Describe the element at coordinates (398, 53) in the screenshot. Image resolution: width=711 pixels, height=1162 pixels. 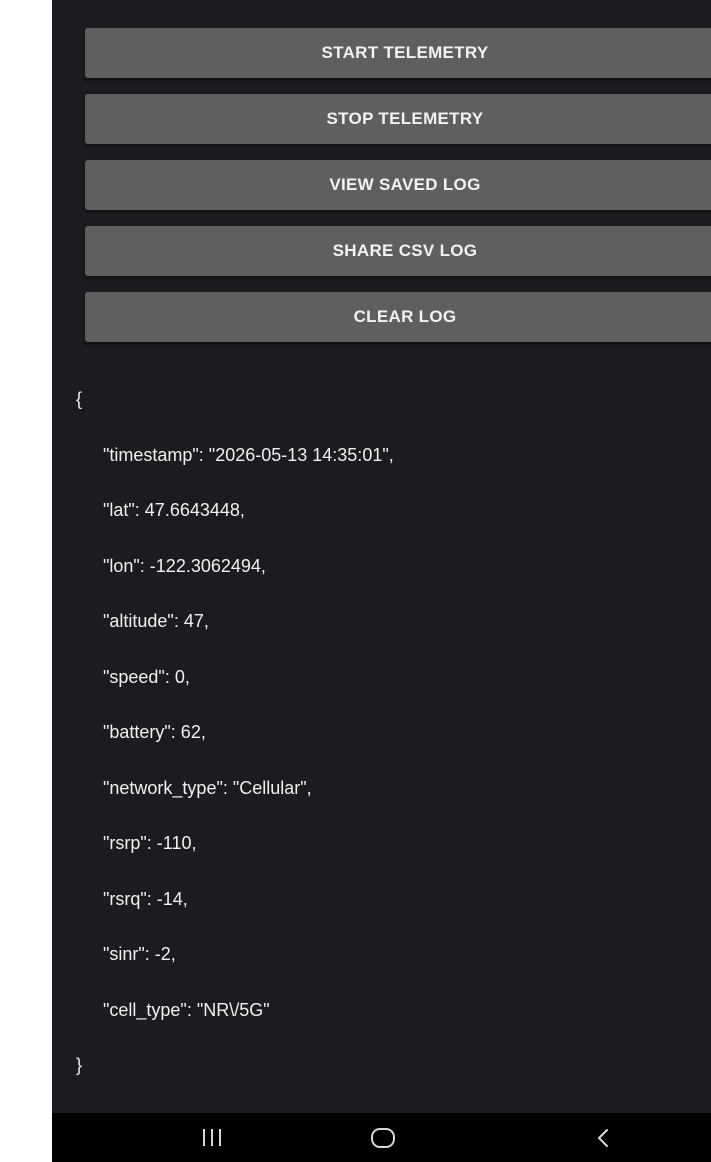
I see `start-telemetry-button: START TELEMETRY` at that location.